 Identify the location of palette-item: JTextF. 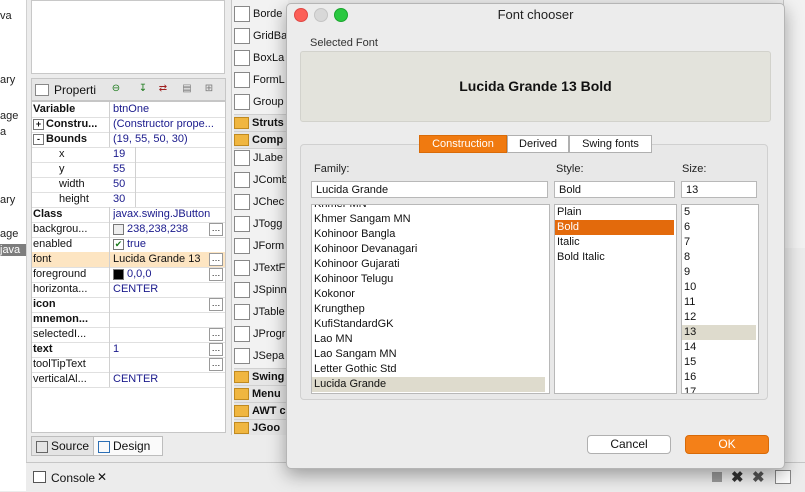
(261, 268).